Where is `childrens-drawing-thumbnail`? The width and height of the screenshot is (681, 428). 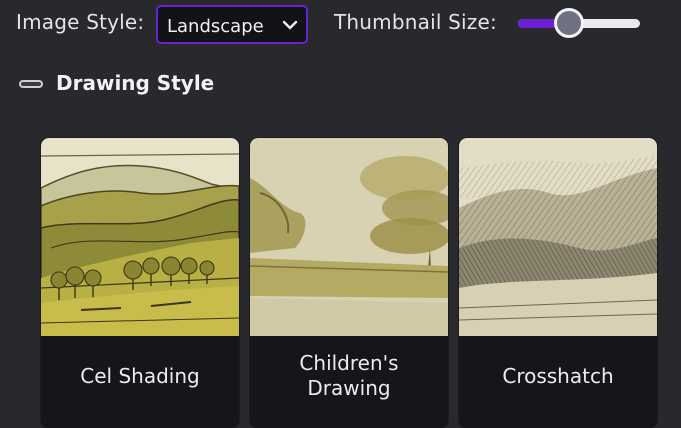 childrens-drawing-thumbnail is located at coordinates (349, 237).